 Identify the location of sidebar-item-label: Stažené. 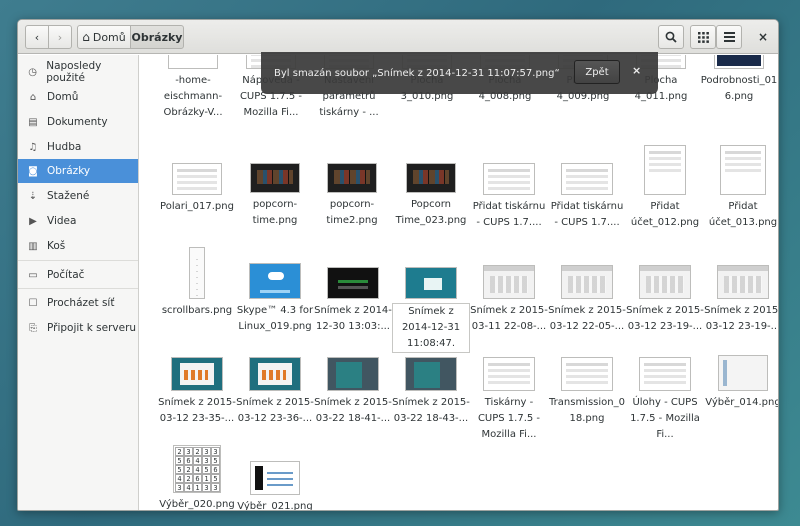
(68, 196).